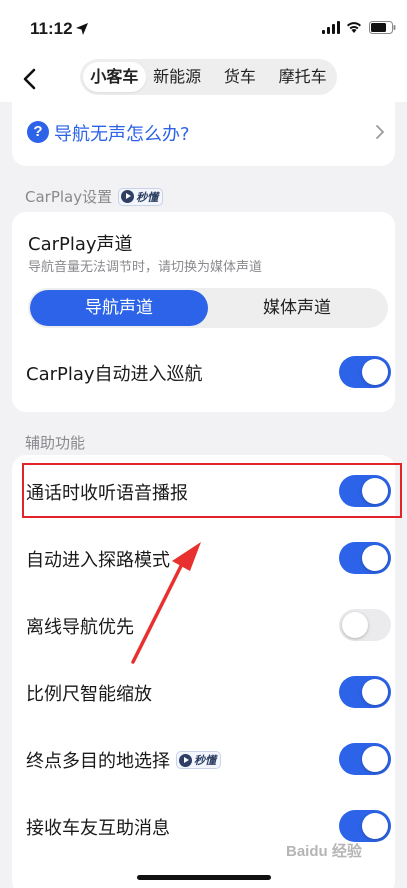 This screenshot has width=407, height=888. What do you see at coordinates (204, 877) in the screenshot?
I see `home-indicator` at bounding box center [204, 877].